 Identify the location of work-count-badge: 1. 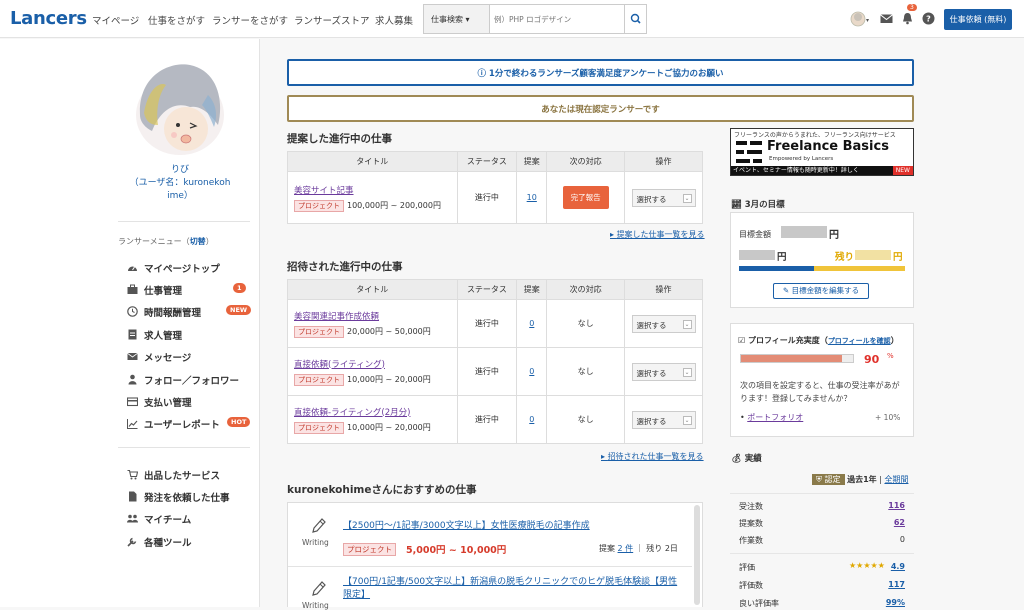
(239, 288).